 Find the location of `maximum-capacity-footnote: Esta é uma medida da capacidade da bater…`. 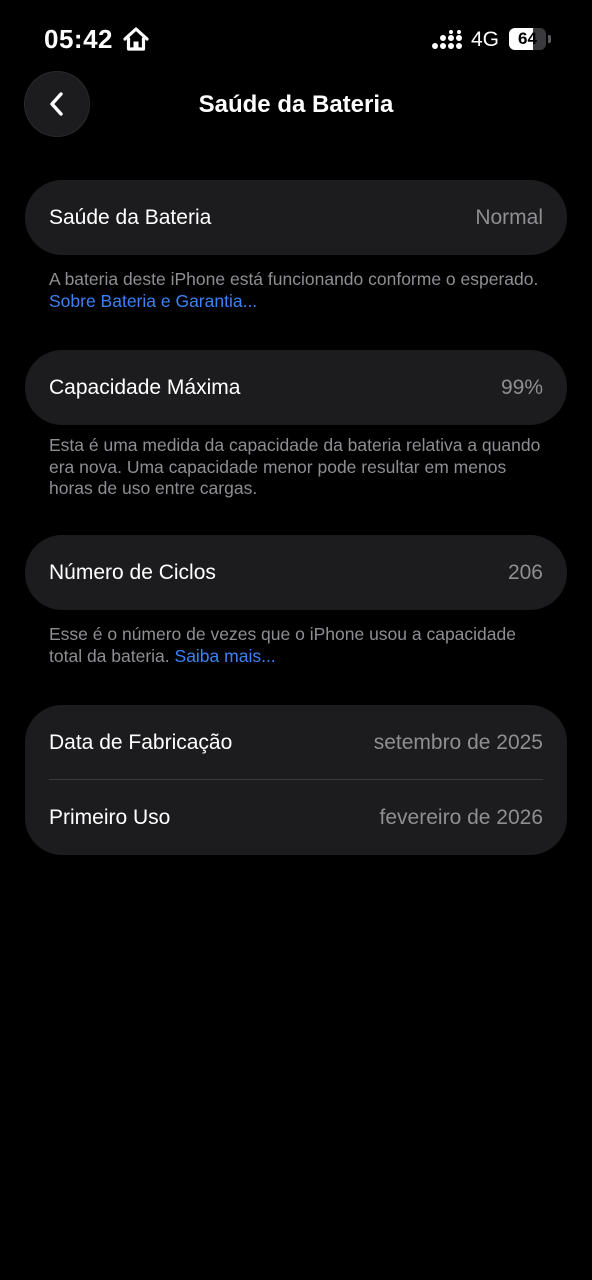

maximum-capacity-footnote: Esta é uma medida da capacidade da bater… is located at coordinates (299, 467).